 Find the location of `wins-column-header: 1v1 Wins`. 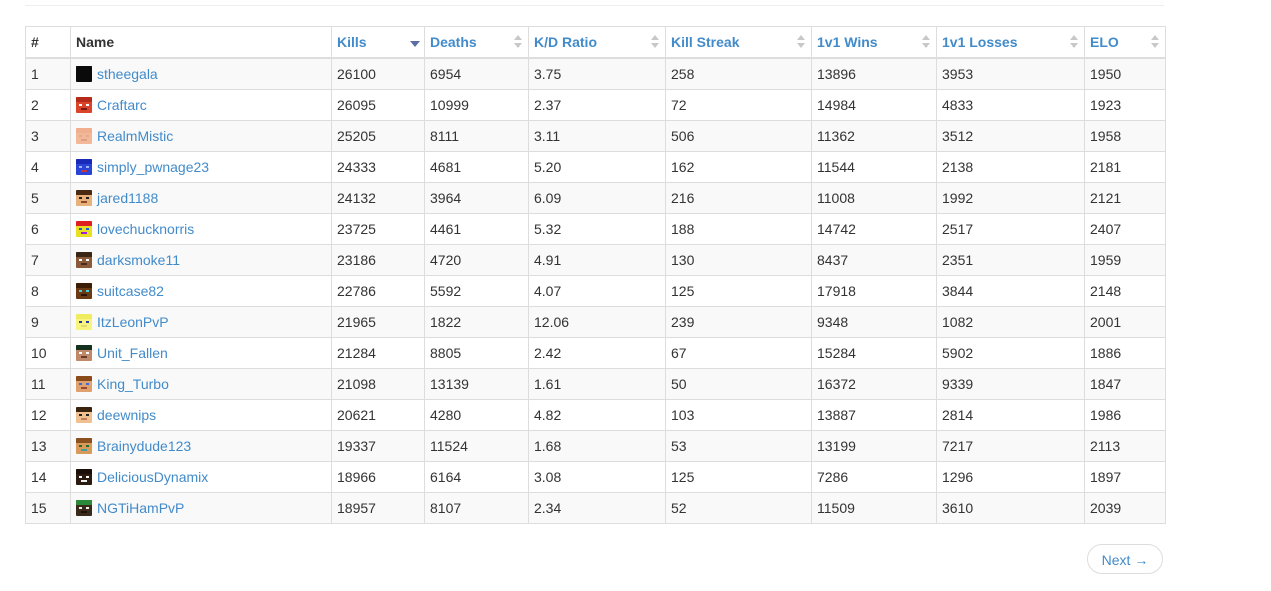

wins-column-header: 1v1 Wins is located at coordinates (874, 42).